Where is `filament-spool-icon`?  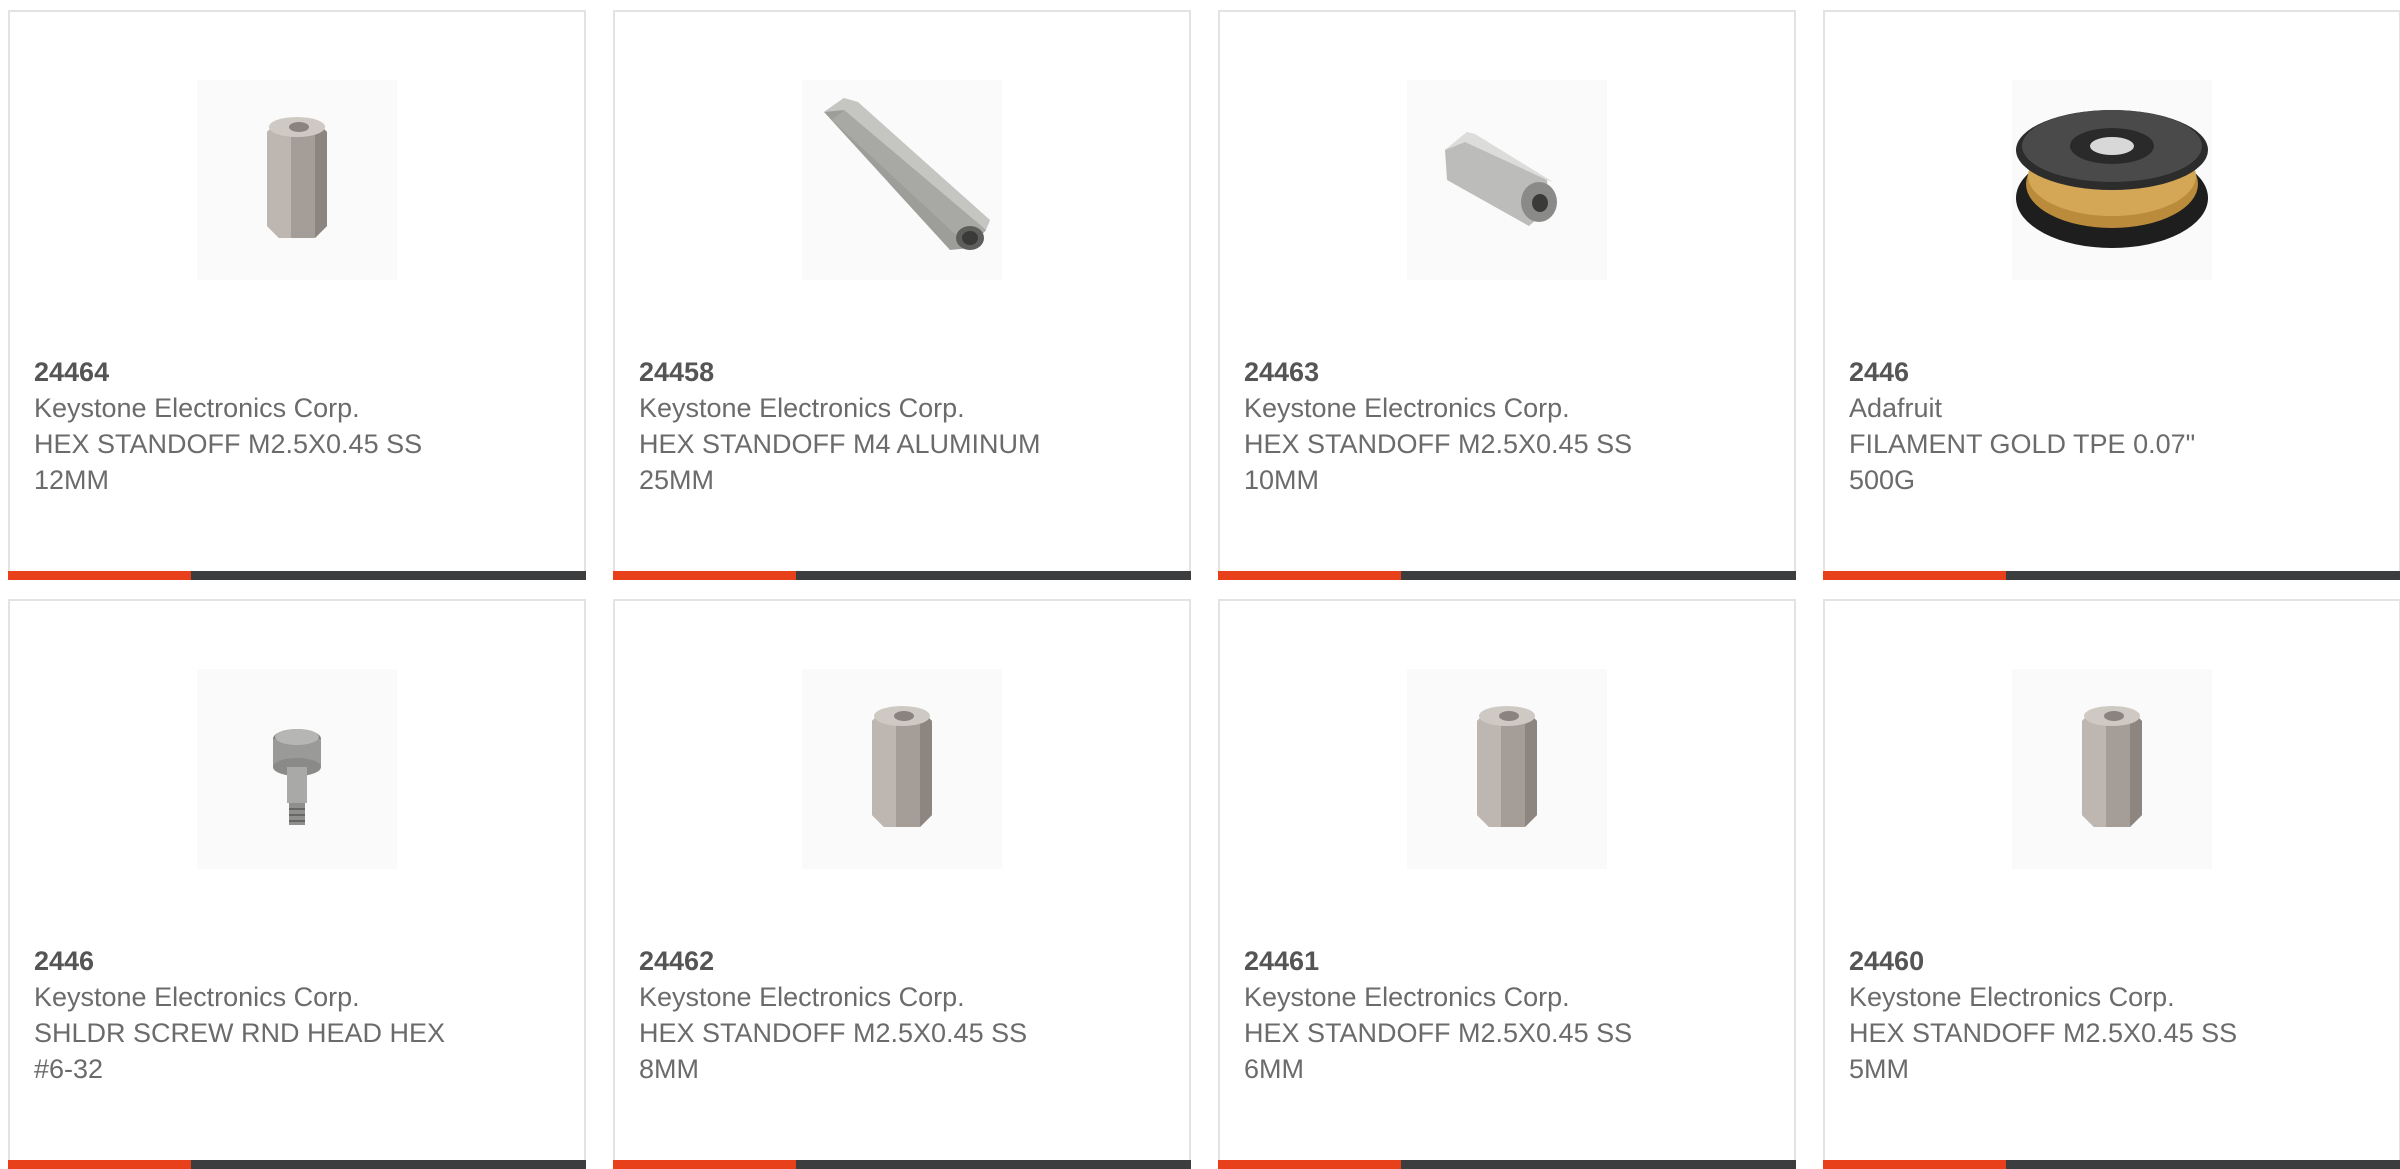 filament-spool-icon is located at coordinates (2112, 179).